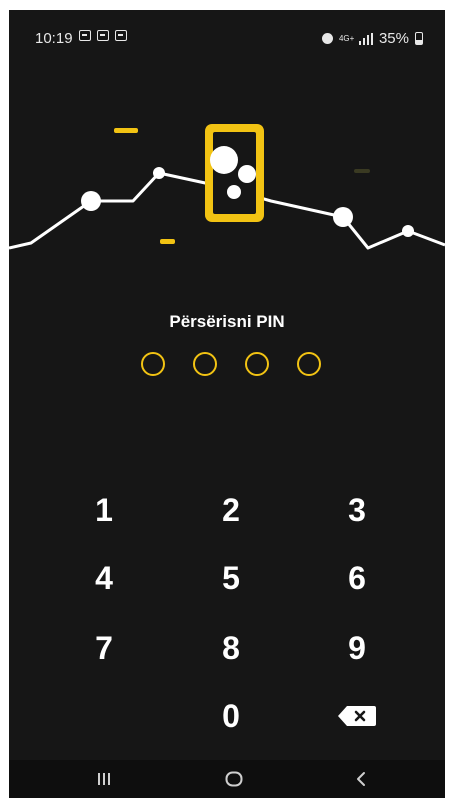 The height and width of the screenshot is (798, 454). I want to click on status-indicators: 4G+ 35%, so click(372, 38).